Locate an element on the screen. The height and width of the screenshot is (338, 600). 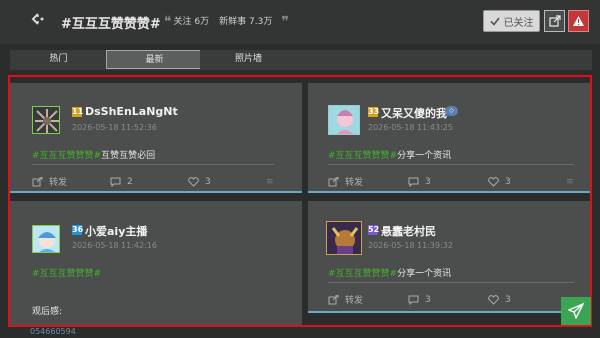
post-content: #互互互赞赞赞# is located at coordinates (66, 272).